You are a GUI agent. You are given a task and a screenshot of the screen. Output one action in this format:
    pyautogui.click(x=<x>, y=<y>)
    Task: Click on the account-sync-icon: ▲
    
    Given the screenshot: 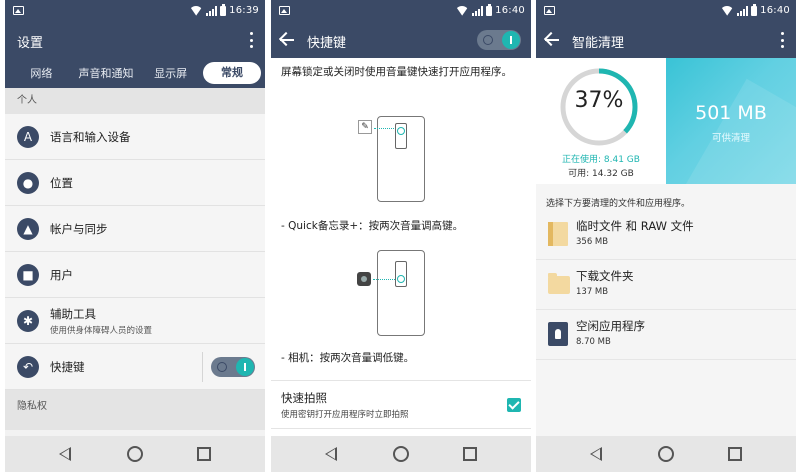 What is the action you would take?
    pyautogui.click(x=28, y=229)
    